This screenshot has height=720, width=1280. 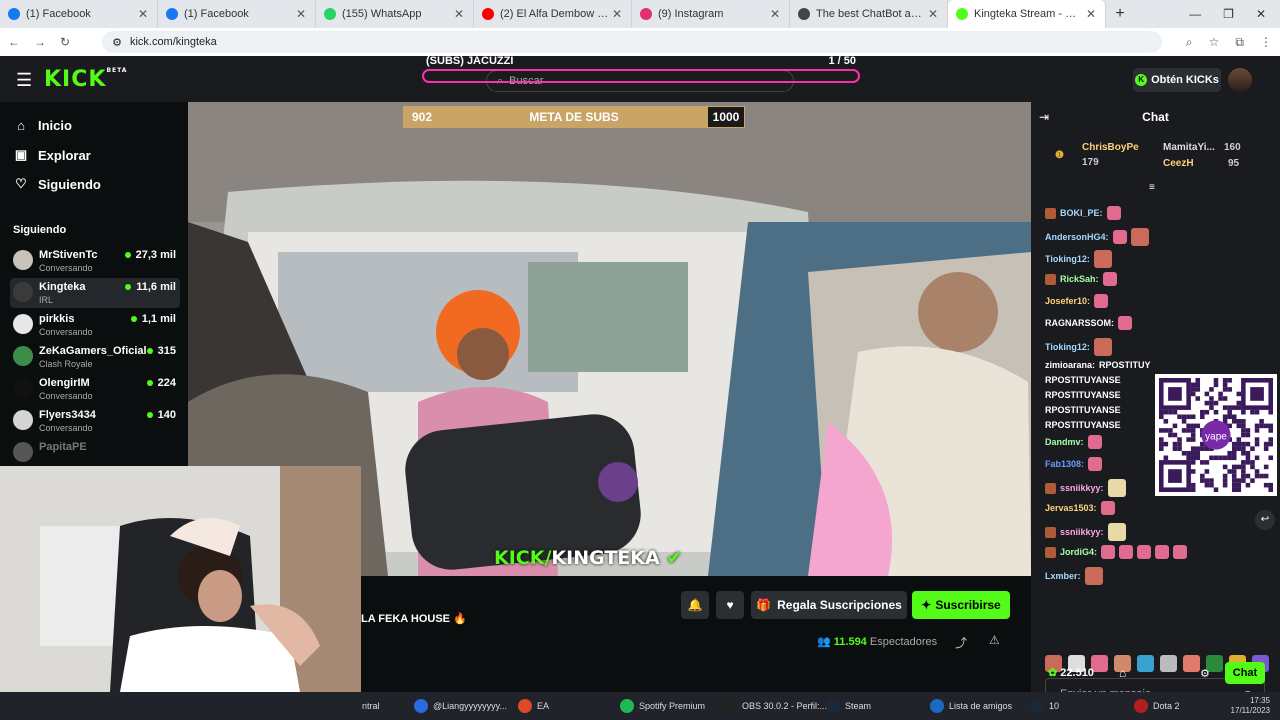 What do you see at coordinates (1245, 673) in the screenshot?
I see `send-chat-button: Chat` at bounding box center [1245, 673].